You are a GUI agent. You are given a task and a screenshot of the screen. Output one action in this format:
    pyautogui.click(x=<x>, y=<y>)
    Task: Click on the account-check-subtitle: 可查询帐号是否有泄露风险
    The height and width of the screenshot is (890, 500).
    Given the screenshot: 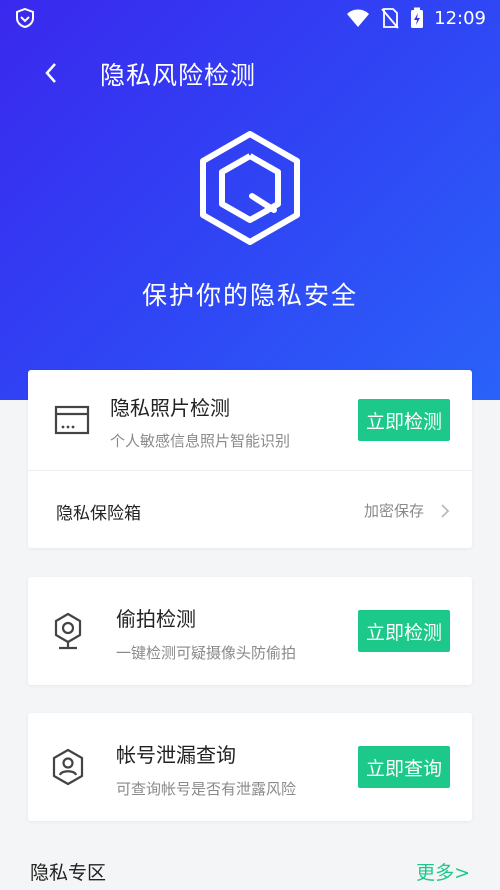 What is the action you would take?
    pyautogui.click(x=206, y=789)
    